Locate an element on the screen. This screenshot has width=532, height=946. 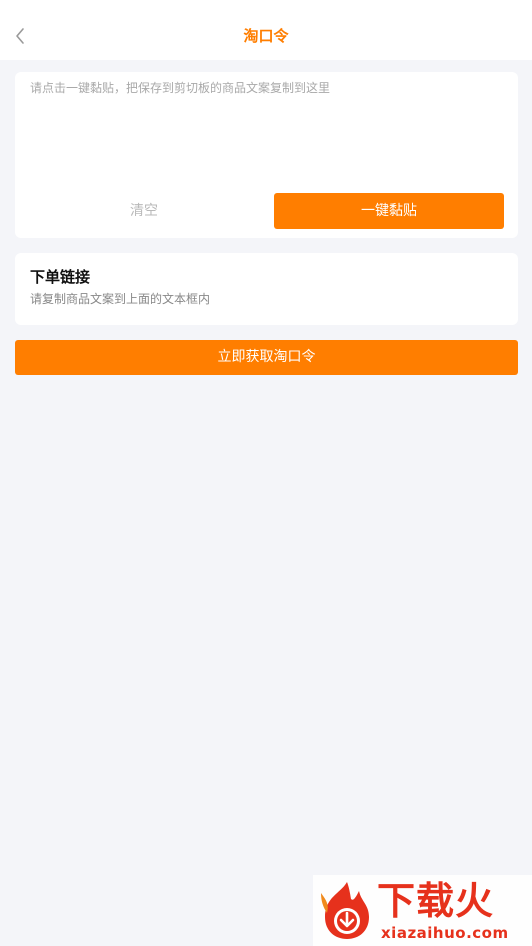
clear-button: 清空 is located at coordinates (144, 211).